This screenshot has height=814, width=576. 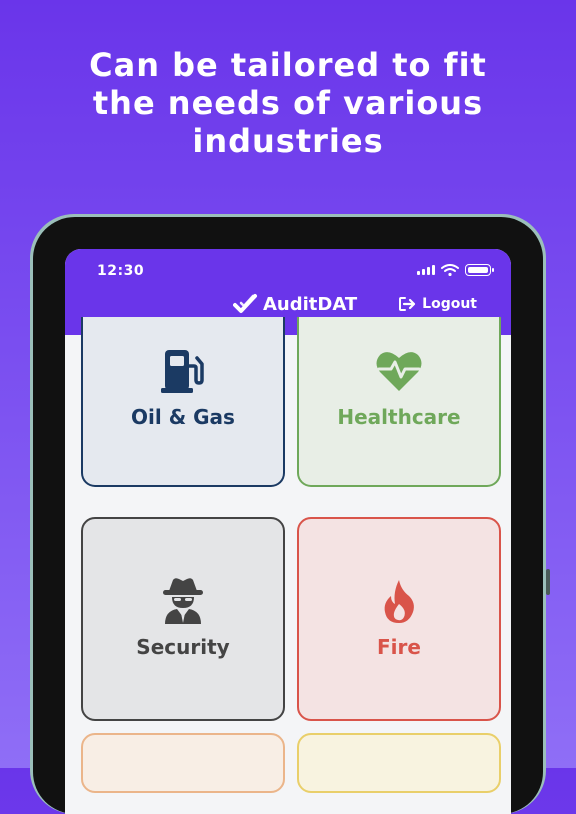 I want to click on brand-name: AuditDAT, so click(x=310, y=304).